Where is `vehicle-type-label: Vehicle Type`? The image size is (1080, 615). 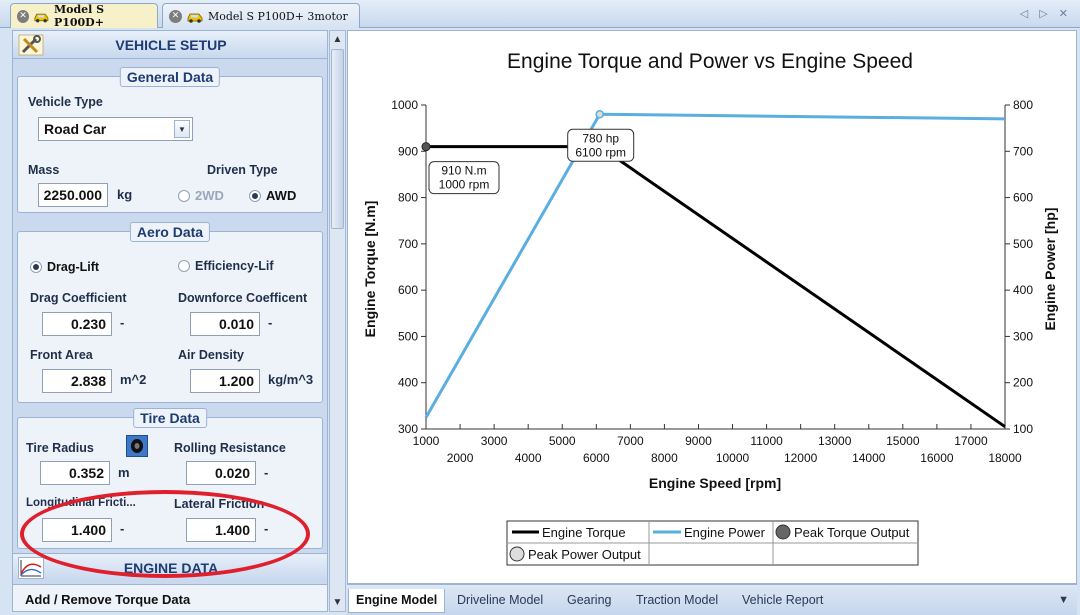
vehicle-type-label: Vehicle Type is located at coordinates (65, 102).